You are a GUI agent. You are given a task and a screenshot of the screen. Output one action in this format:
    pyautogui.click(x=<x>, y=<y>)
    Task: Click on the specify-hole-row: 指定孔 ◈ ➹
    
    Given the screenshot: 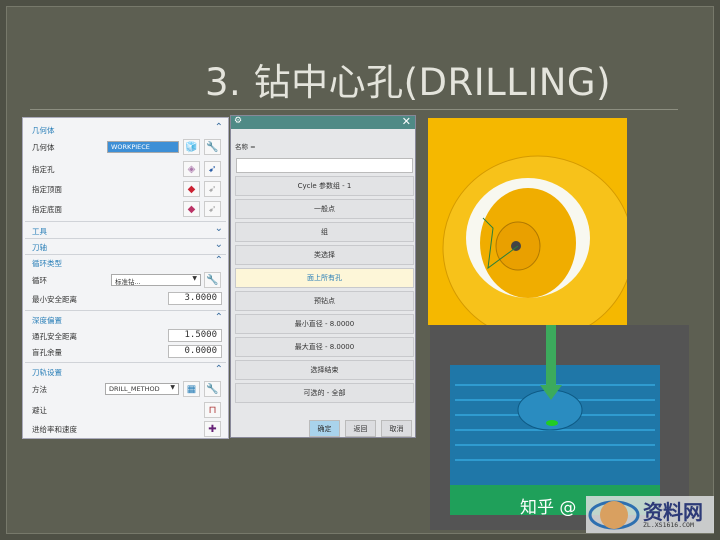 What is the action you would take?
    pyautogui.click(x=125, y=169)
    